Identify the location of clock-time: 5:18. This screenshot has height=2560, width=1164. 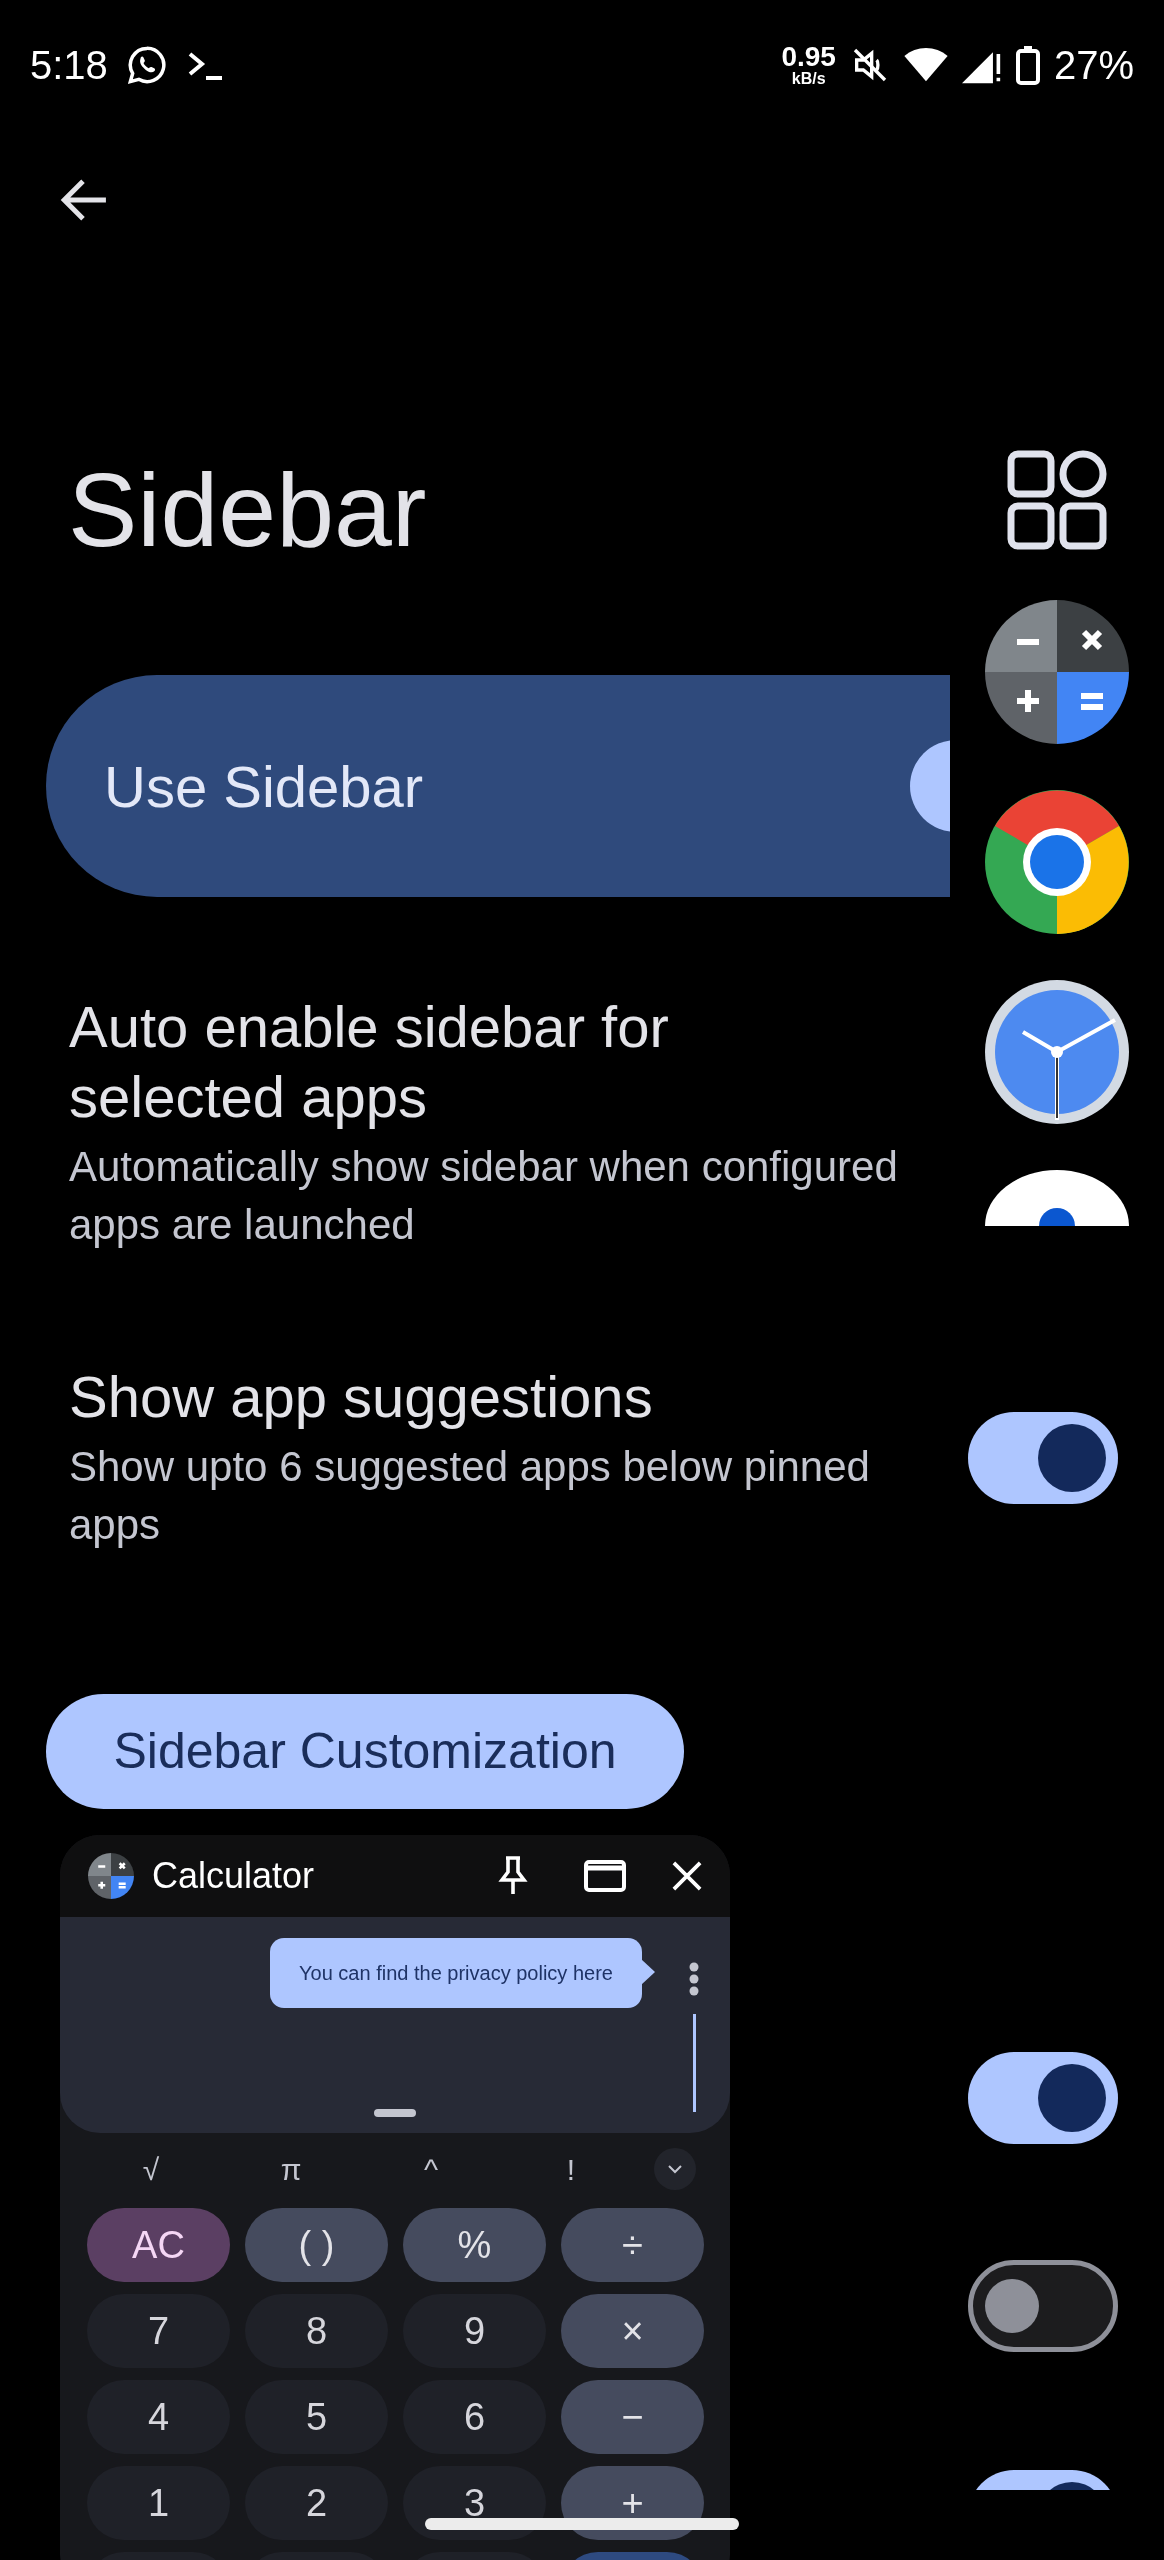
(69, 65).